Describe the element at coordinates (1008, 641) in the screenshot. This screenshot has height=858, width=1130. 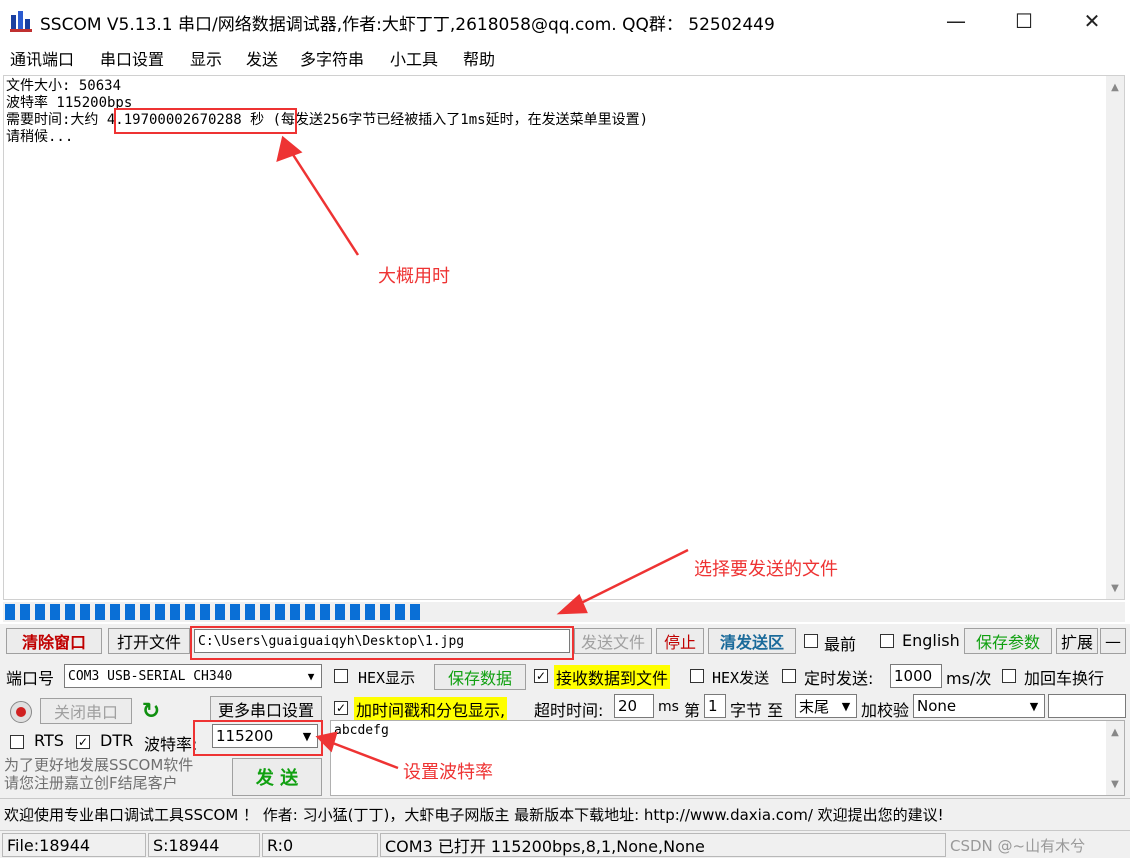
I see `save-params-button: 保存参数` at that location.